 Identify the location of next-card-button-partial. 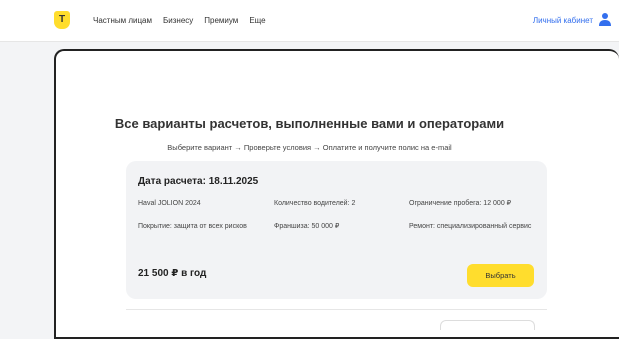
(487, 325).